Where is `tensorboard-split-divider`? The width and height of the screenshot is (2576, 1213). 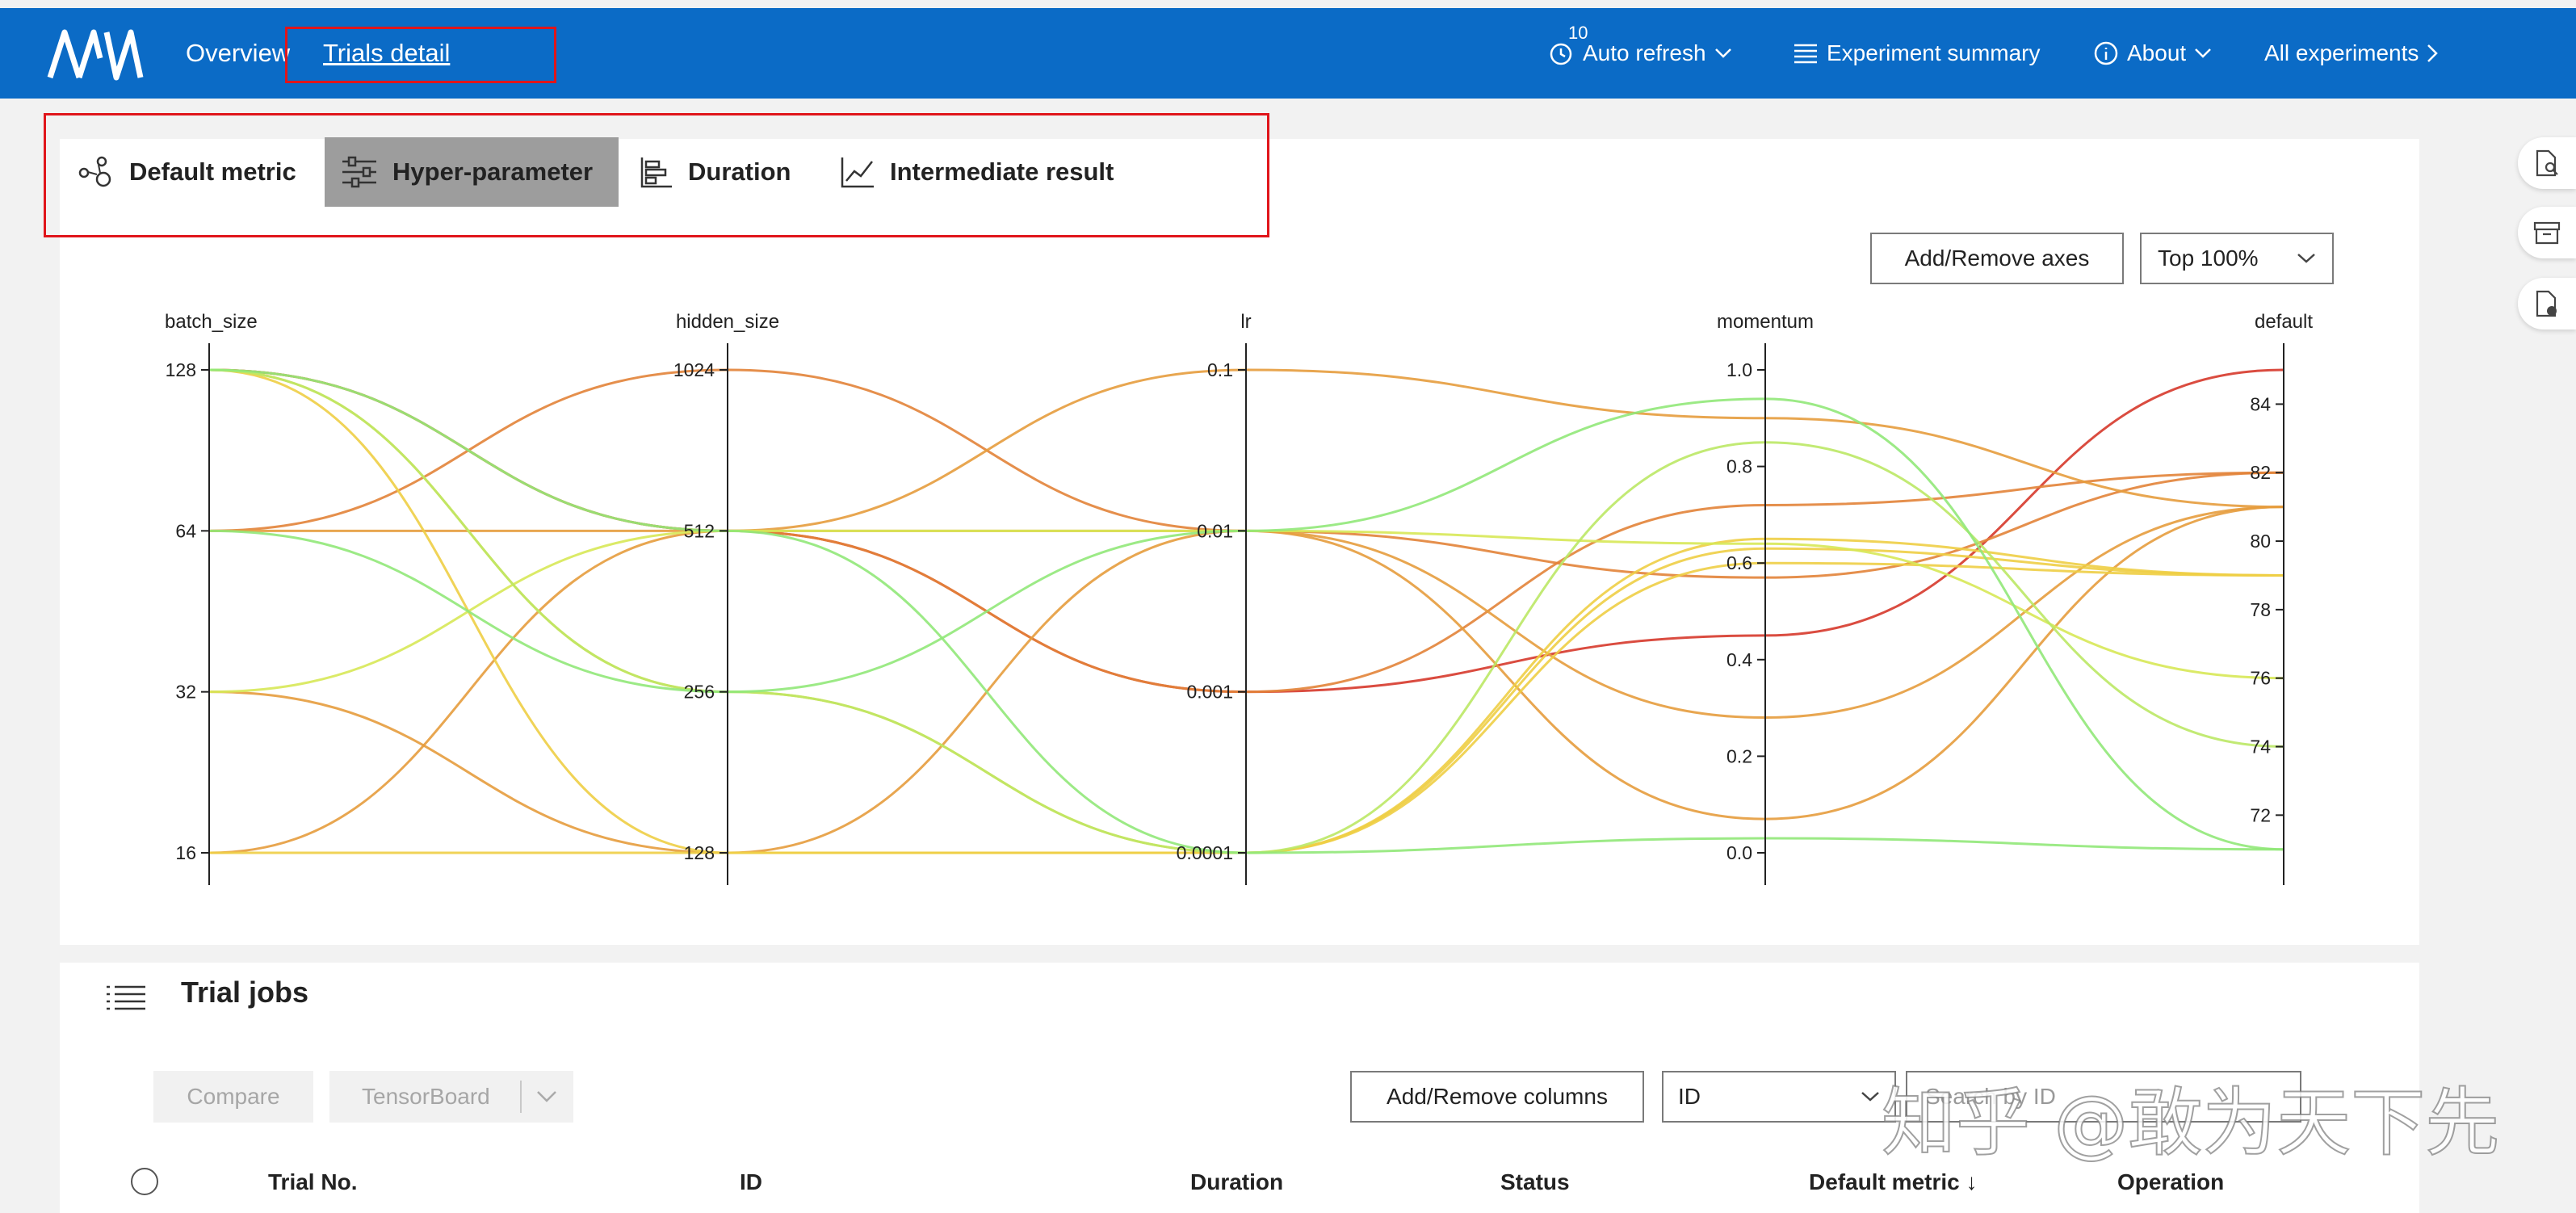
tensorboard-split-divider is located at coordinates (521, 1097).